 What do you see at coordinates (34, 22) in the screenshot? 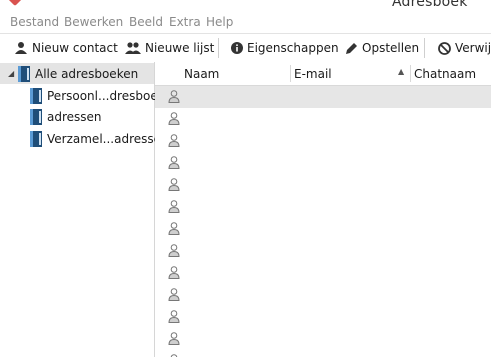
I see `menu-bestand: Bestand` at bounding box center [34, 22].